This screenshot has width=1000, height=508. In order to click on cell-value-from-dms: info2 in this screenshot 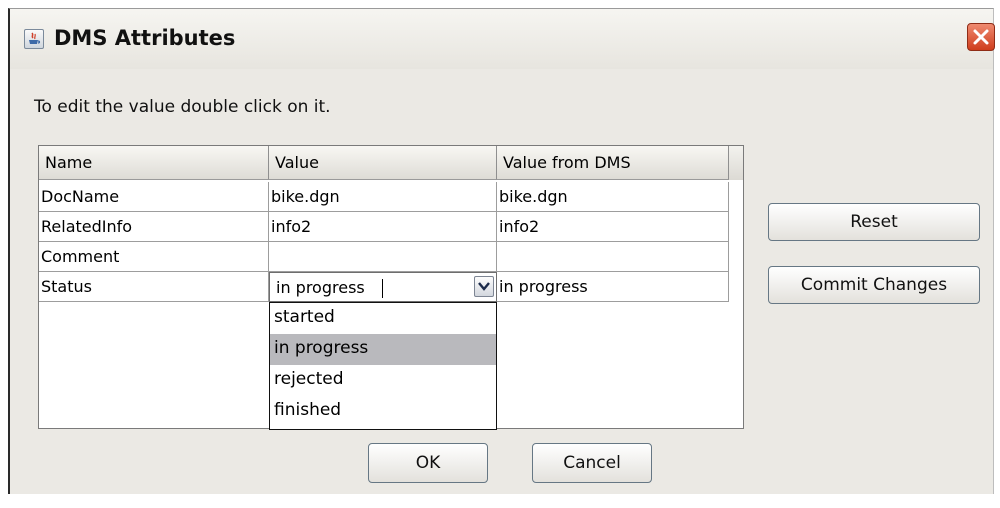, I will do `click(613, 227)`.